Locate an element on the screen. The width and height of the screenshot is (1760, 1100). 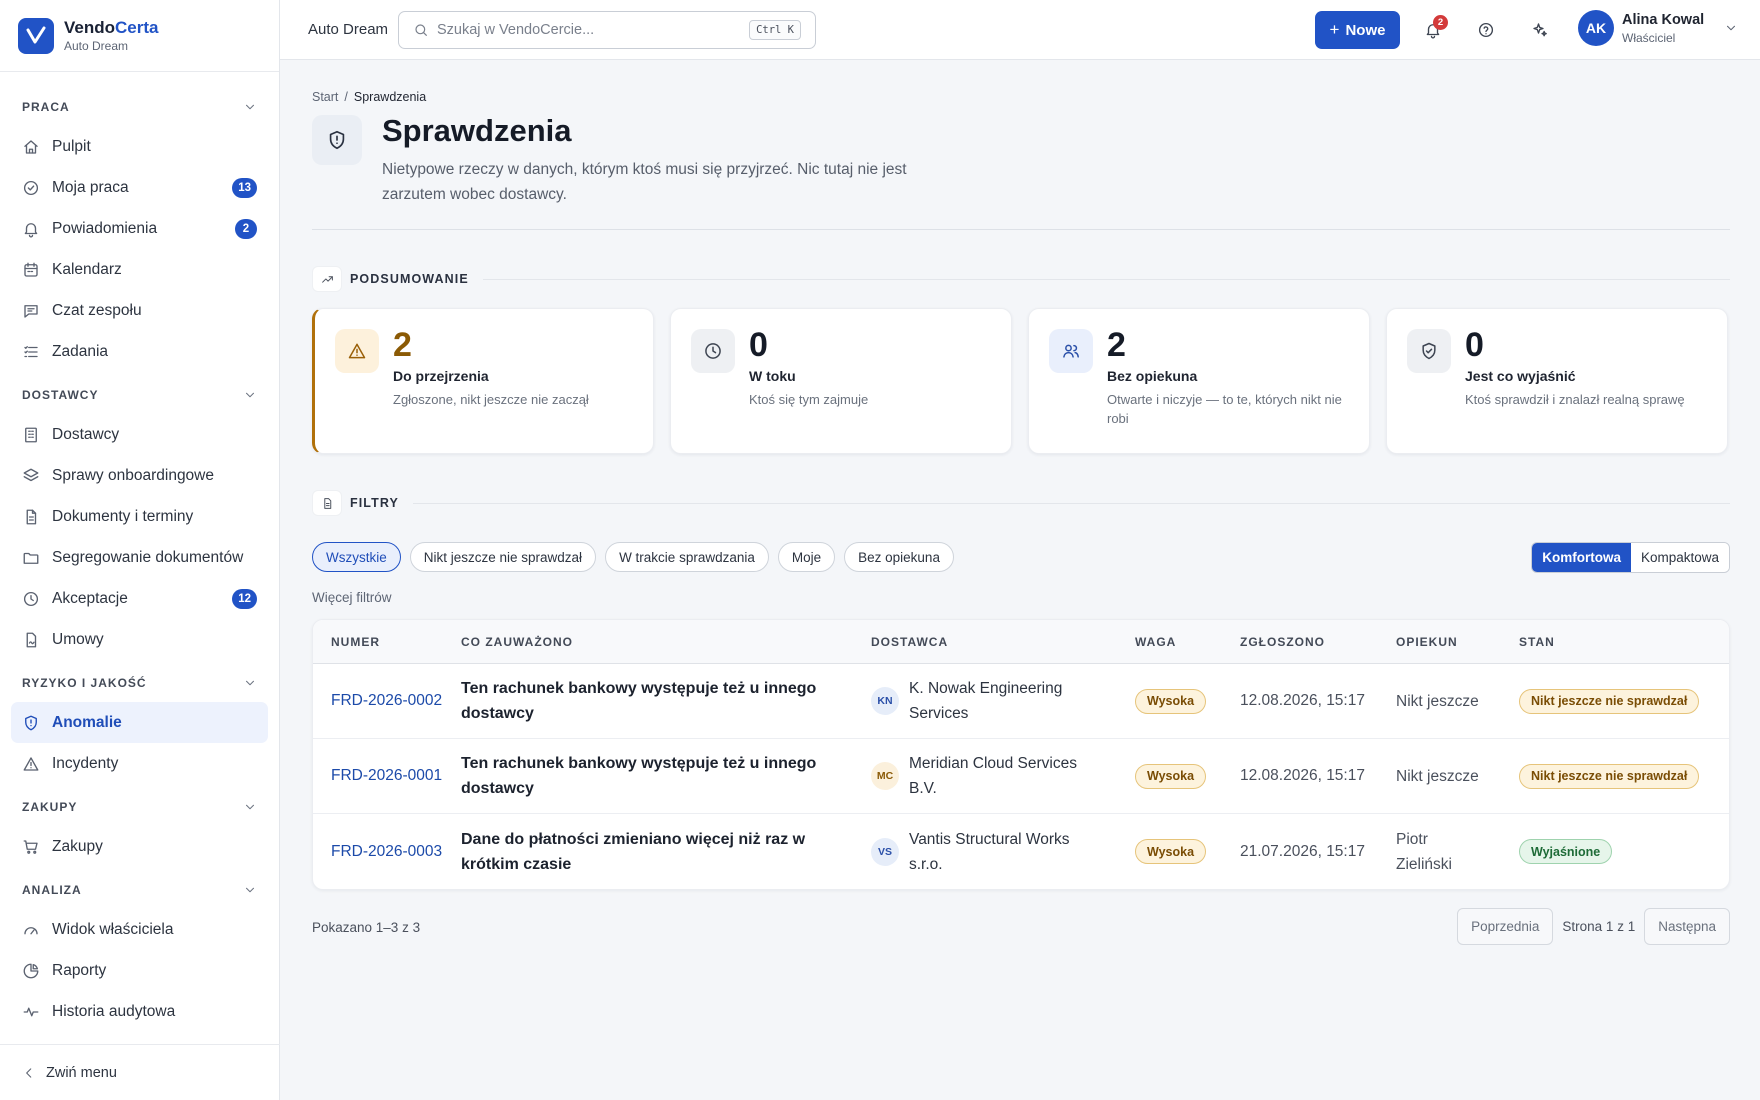
new-button-label: Nowe is located at coordinates (1365, 30).